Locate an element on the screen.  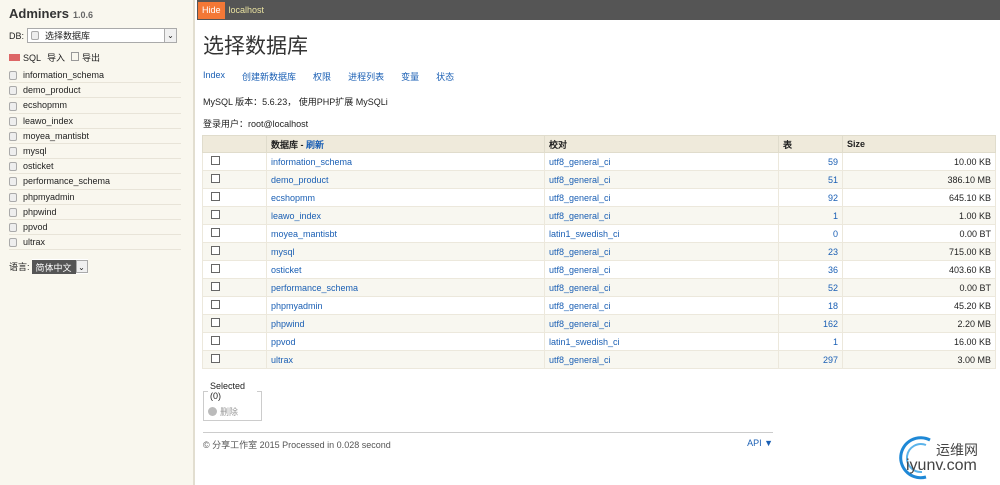
table-row: phpwind utf8_general_ci 162 2.20 MB is located at coordinates (599, 323).